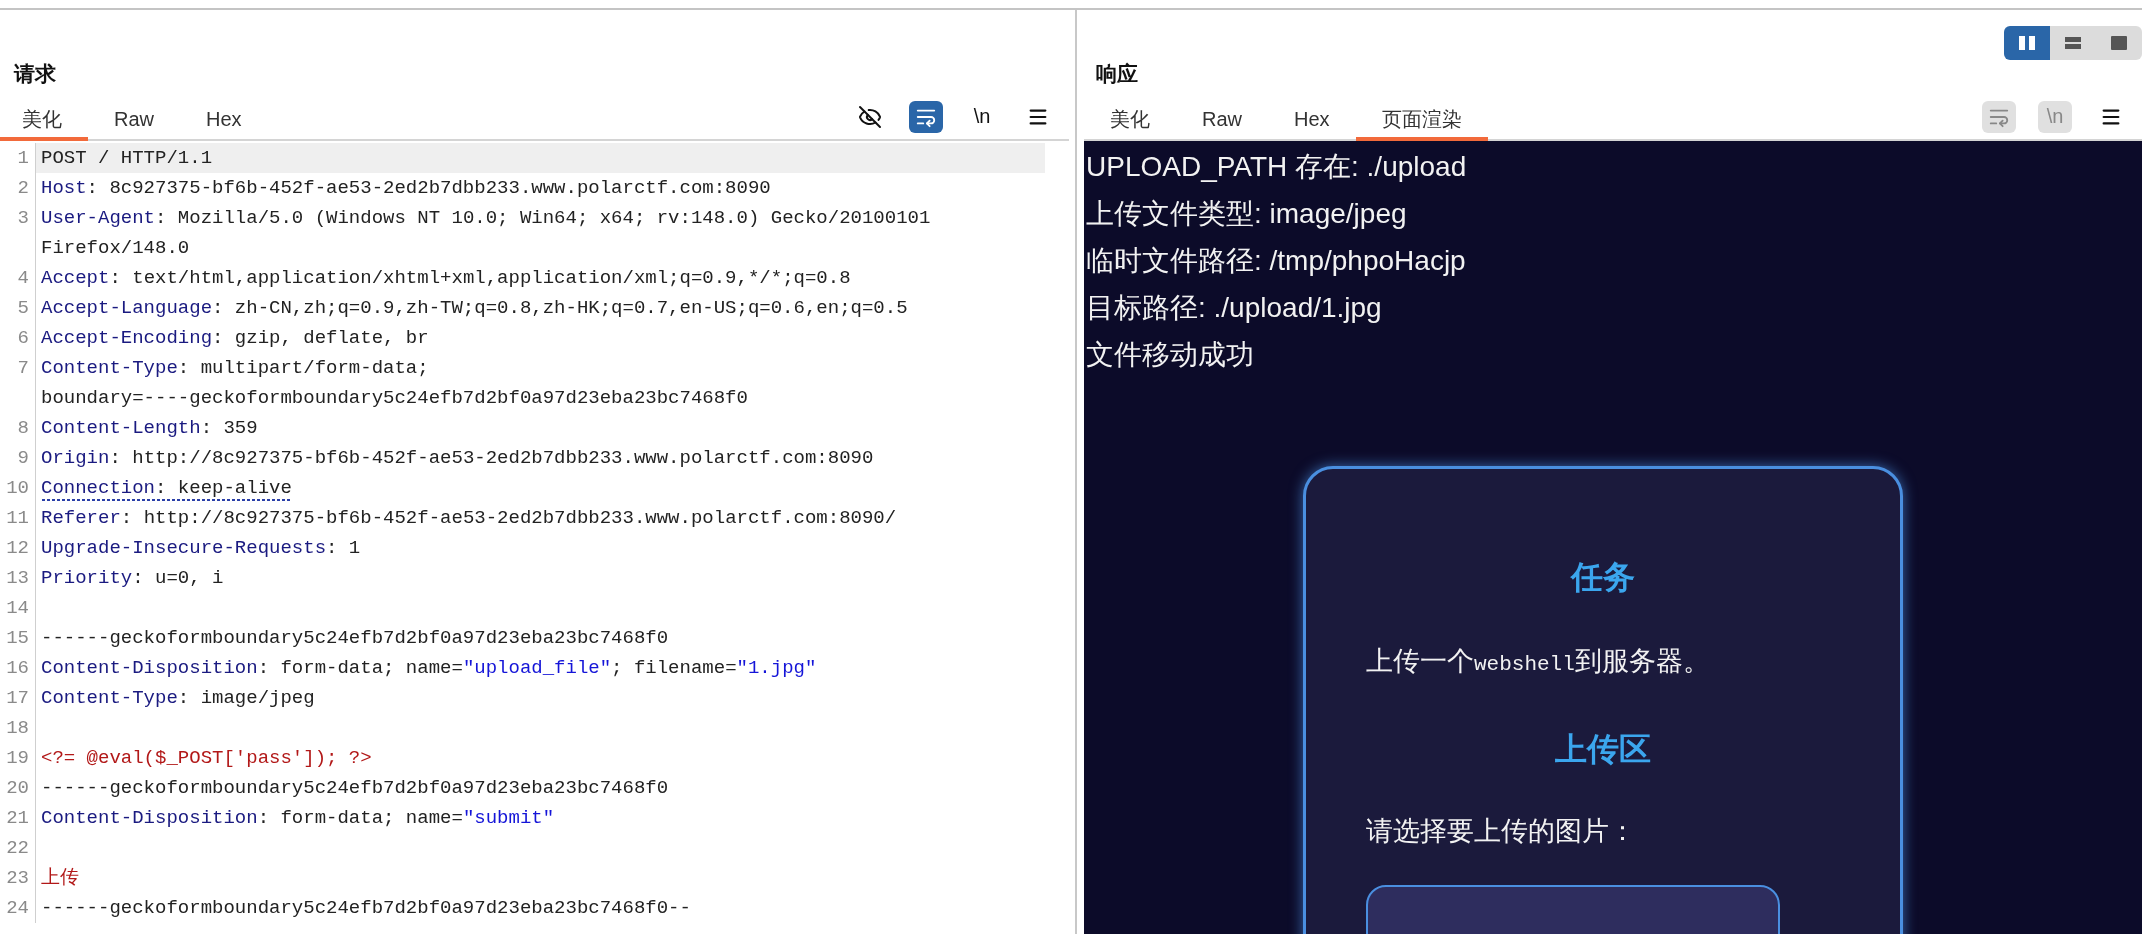 Image resolution: width=2142 pixels, height=934 pixels. Describe the element at coordinates (17, 698) in the screenshot. I see `line-number: 17` at that location.